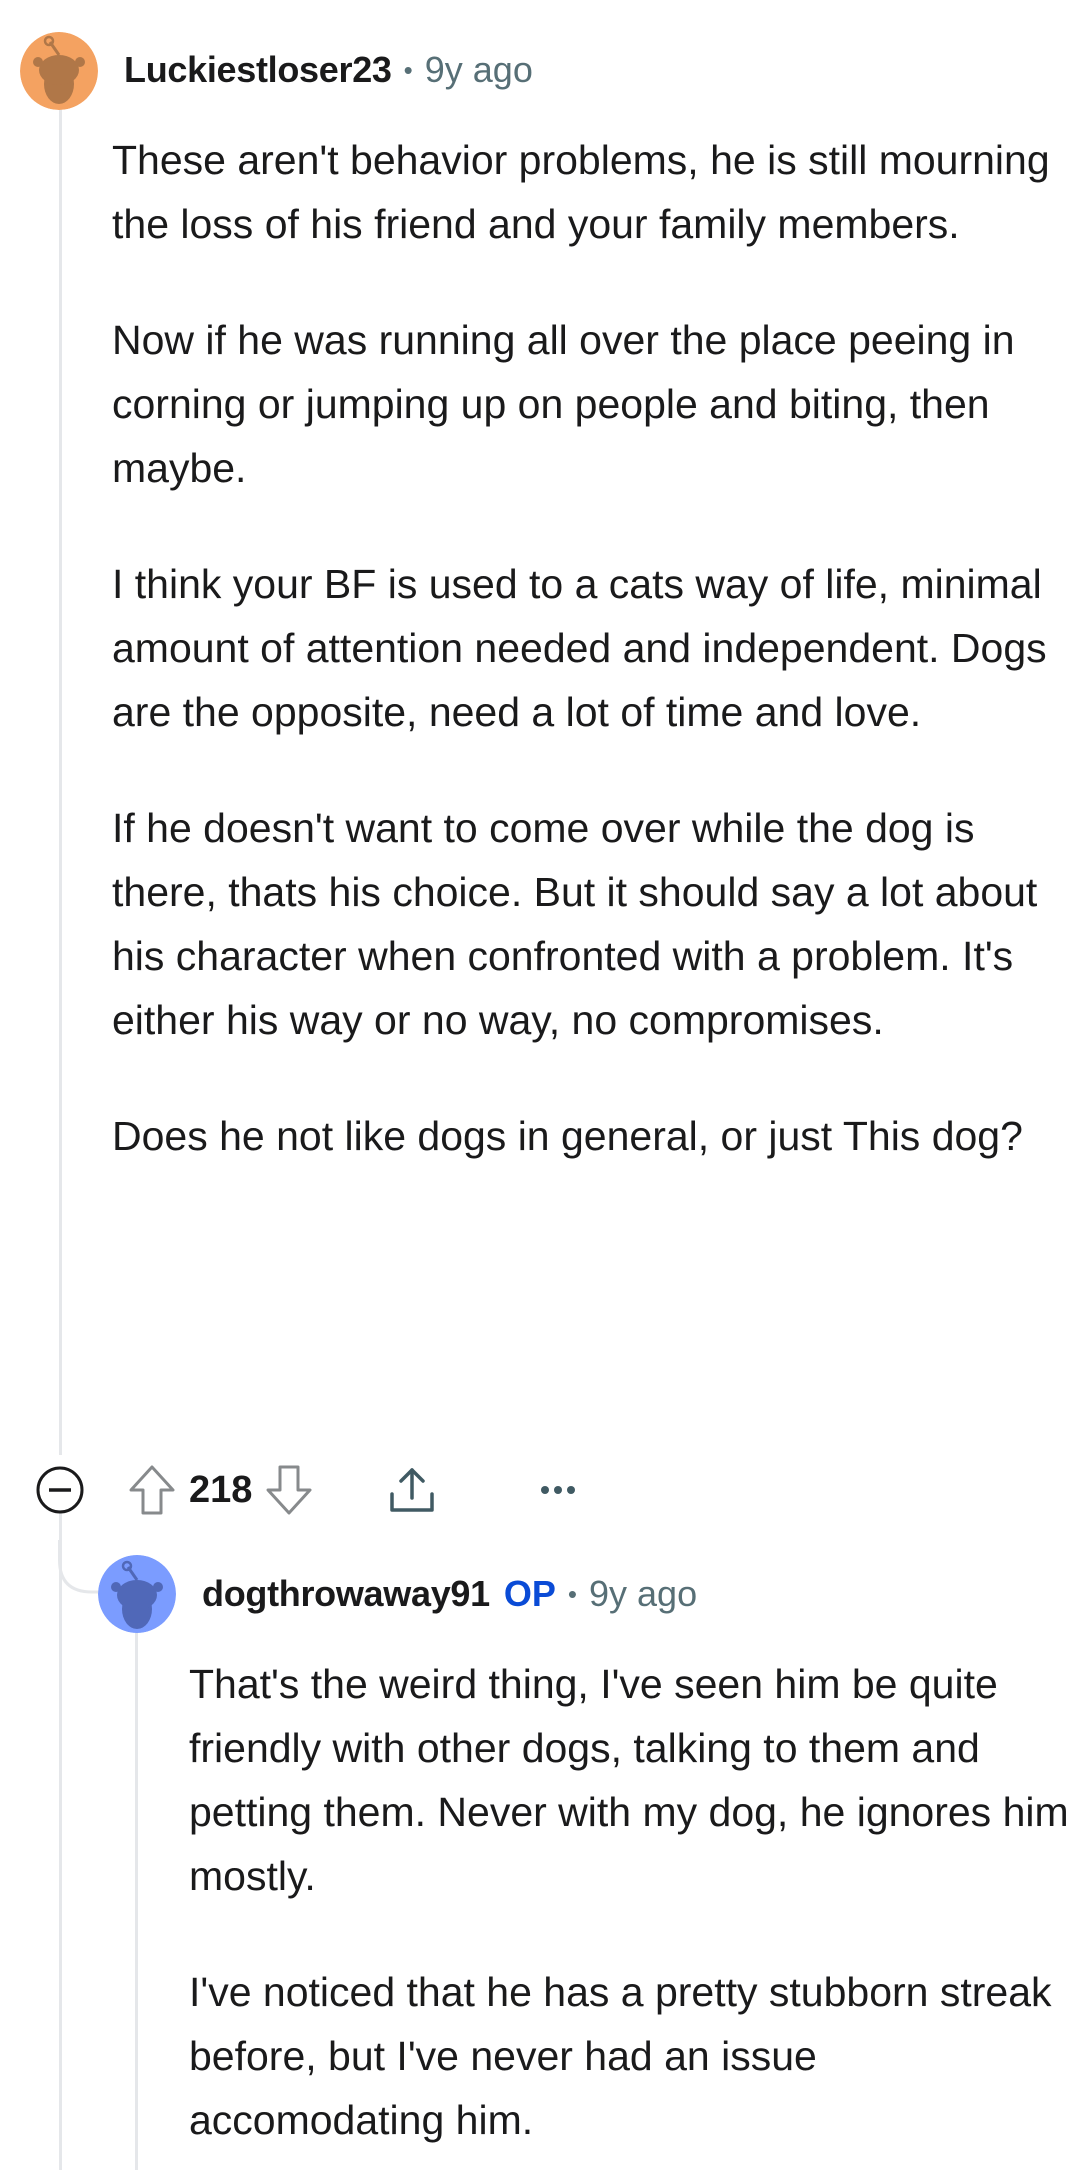  What do you see at coordinates (289, 1490) in the screenshot?
I see `downvote-arrow-icon` at bounding box center [289, 1490].